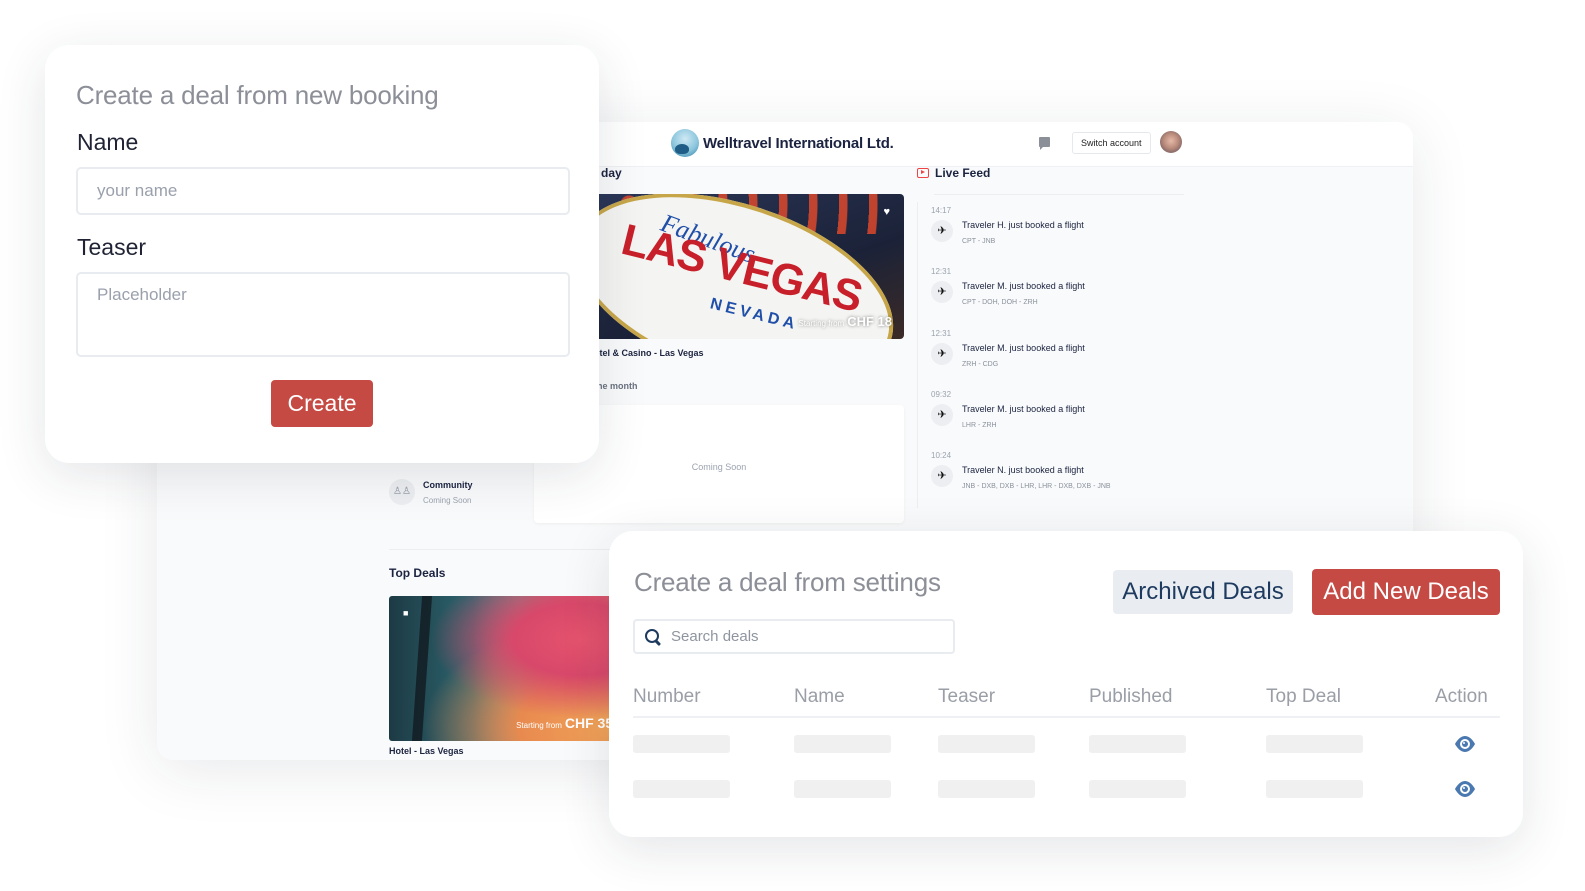 This screenshot has width=1585, height=891. What do you see at coordinates (509, 668) in the screenshot?
I see `top-deal-card: ■ Starting from CHF 35.` at bounding box center [509, 668].